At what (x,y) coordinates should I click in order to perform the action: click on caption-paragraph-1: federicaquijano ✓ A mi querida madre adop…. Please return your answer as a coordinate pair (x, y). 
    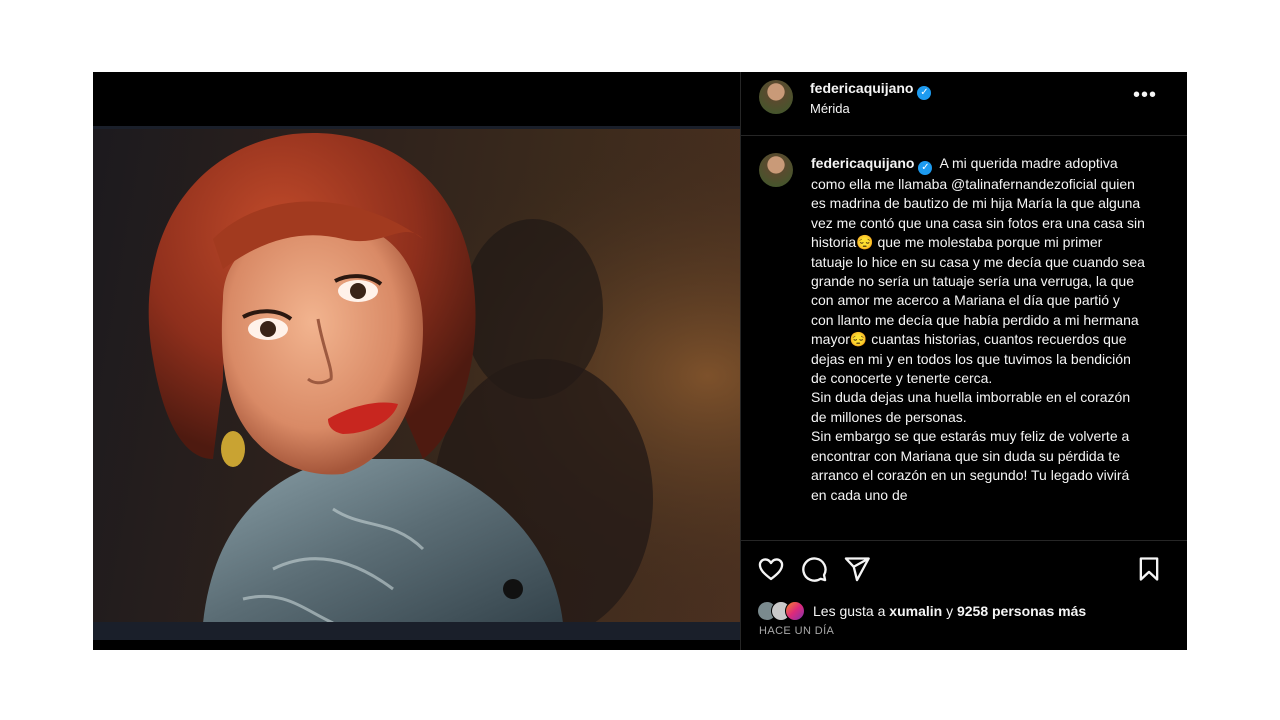
    Looking at the image, I should click on (978, 271).